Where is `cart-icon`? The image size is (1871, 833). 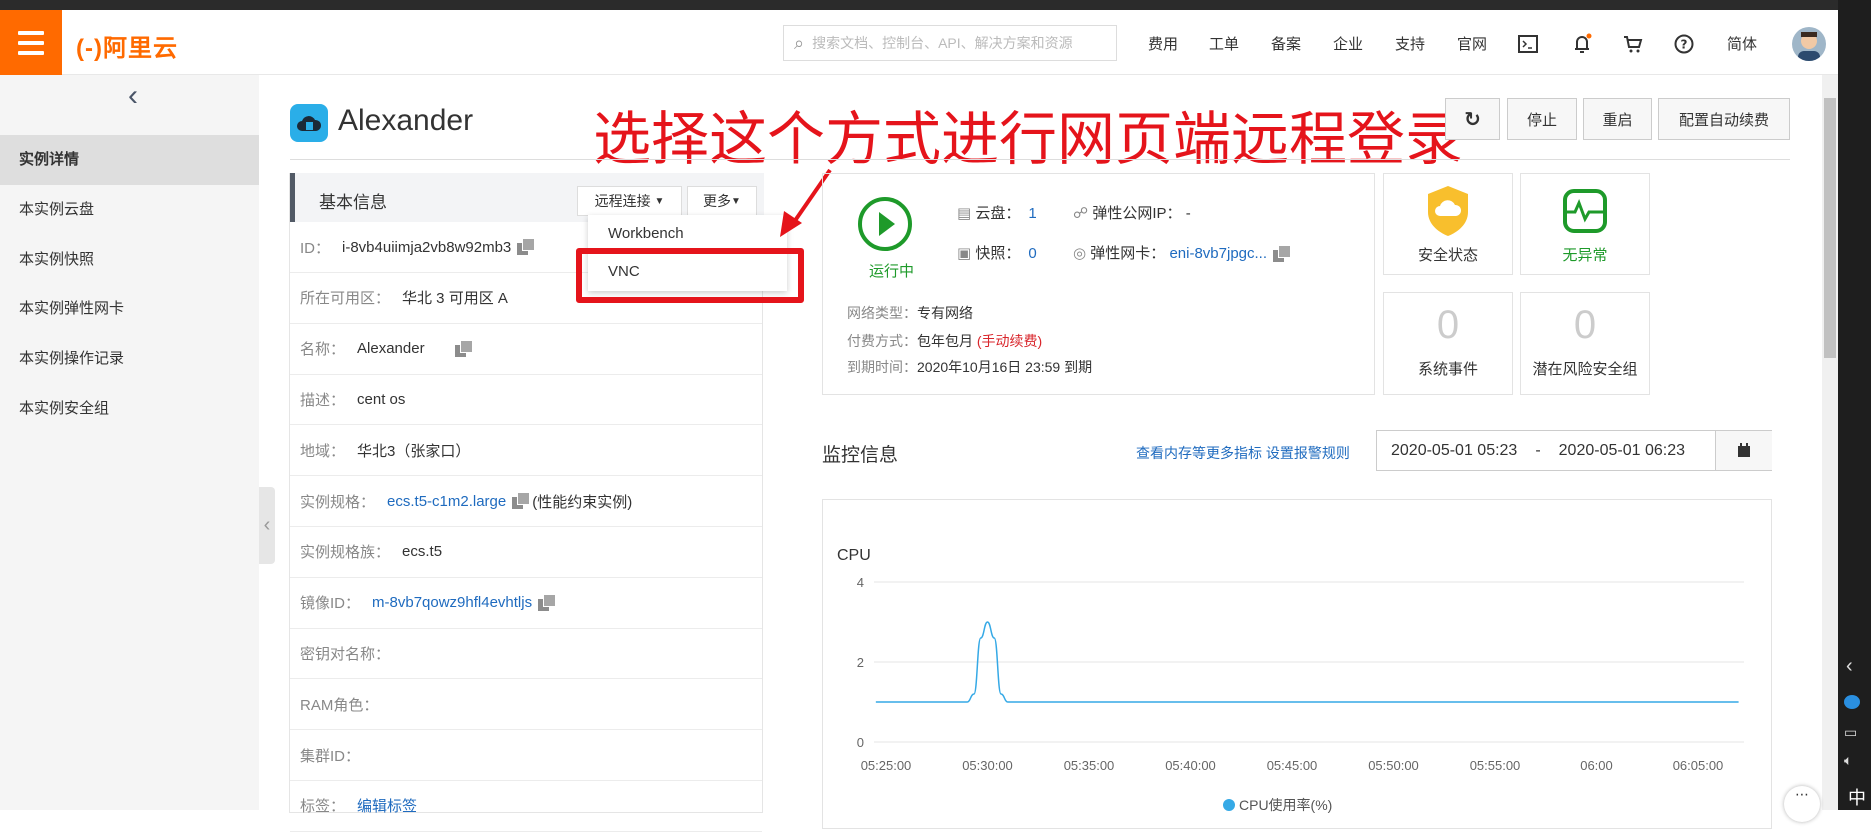
cart-icon is located at coordinates (1633, 44).